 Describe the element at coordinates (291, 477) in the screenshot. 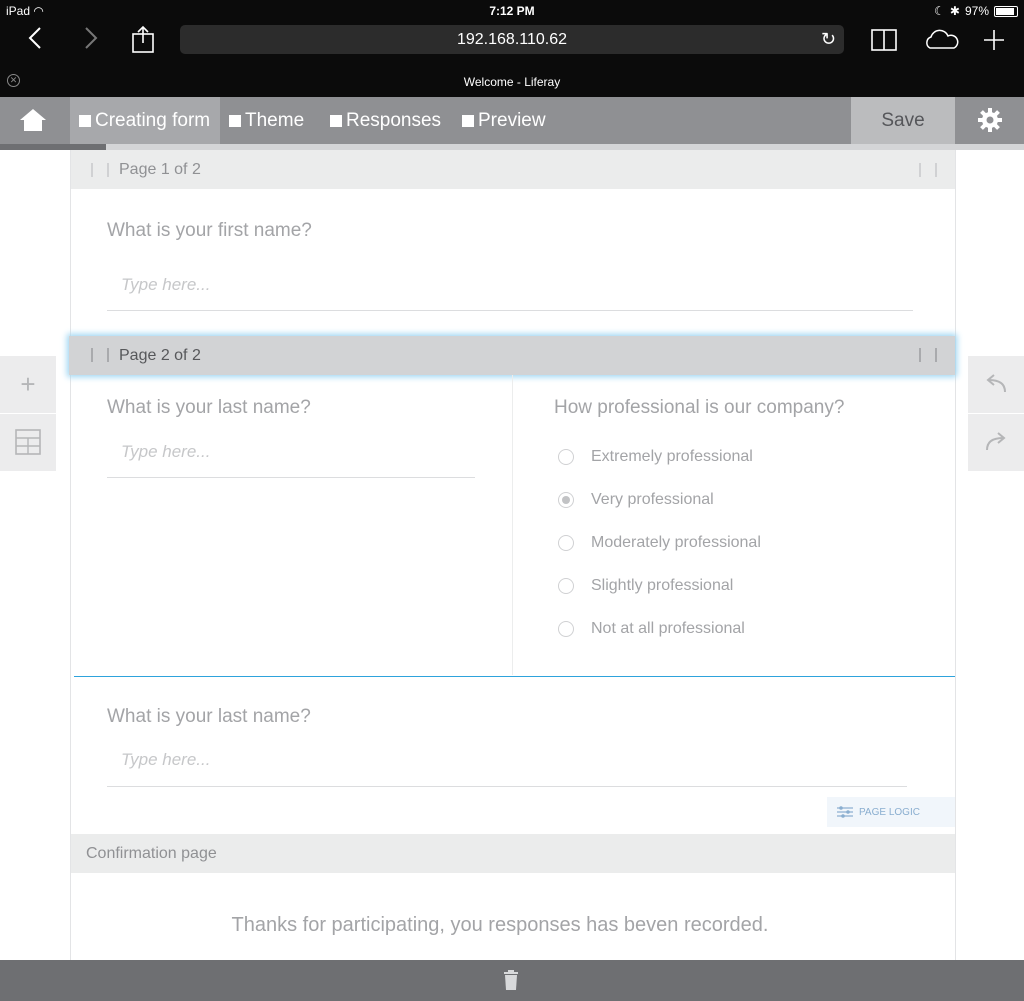

I see `last-name-underline` at that location.